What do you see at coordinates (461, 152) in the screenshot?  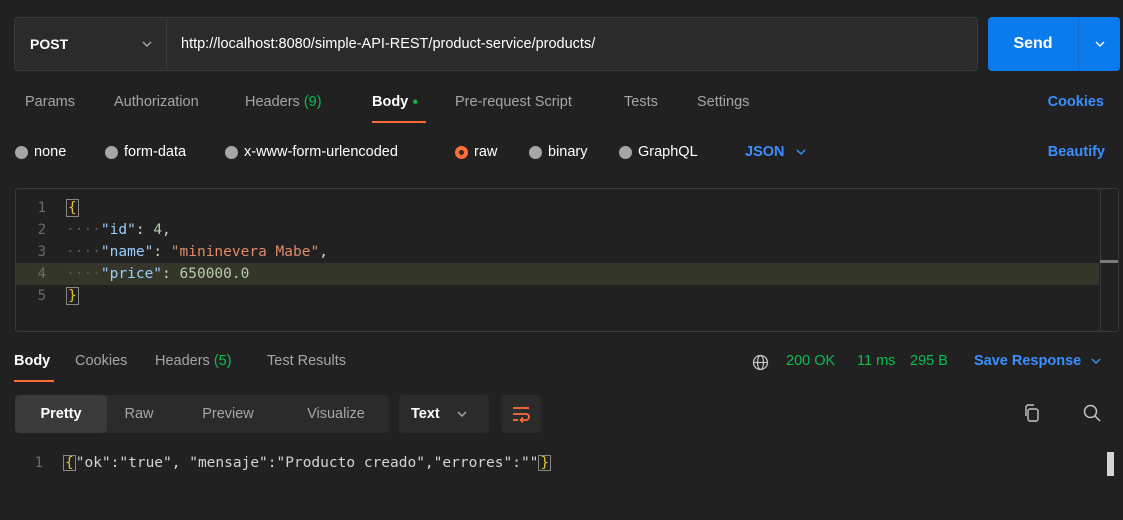 I see `radio-selected-icon` at bounding box center [461, 152].